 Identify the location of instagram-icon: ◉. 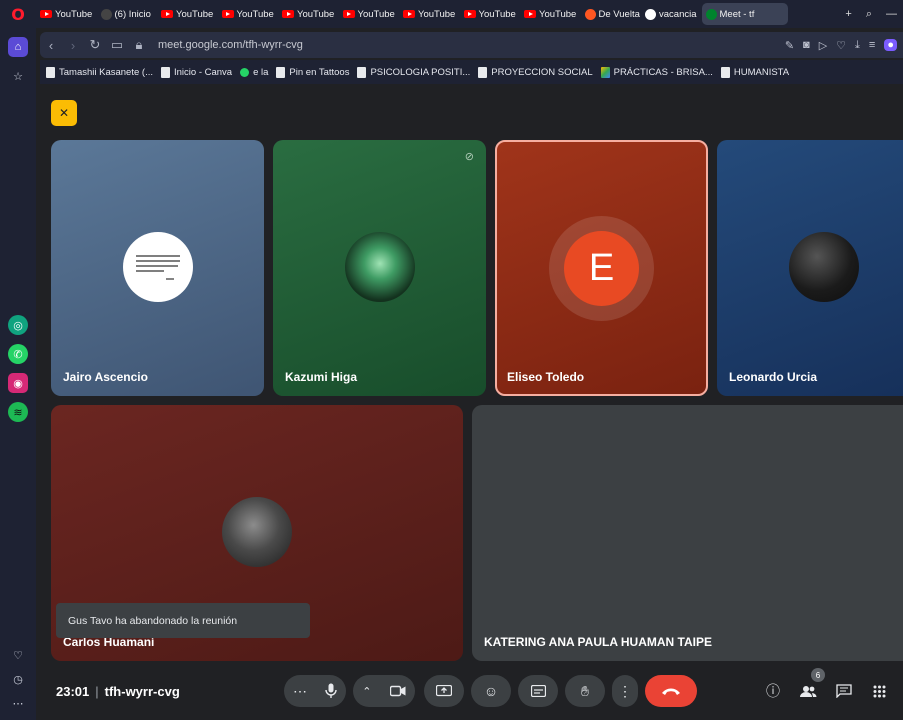
(18, 383).